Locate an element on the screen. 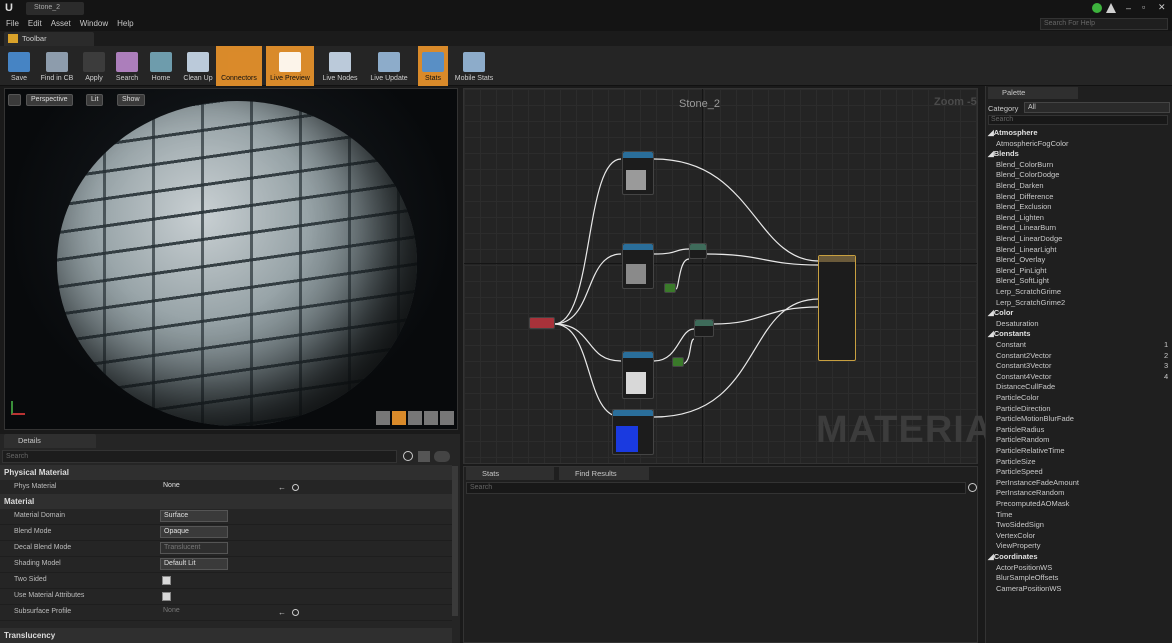  palette-item: AtmosphericFogColor is located at coordinates (1032, 143).